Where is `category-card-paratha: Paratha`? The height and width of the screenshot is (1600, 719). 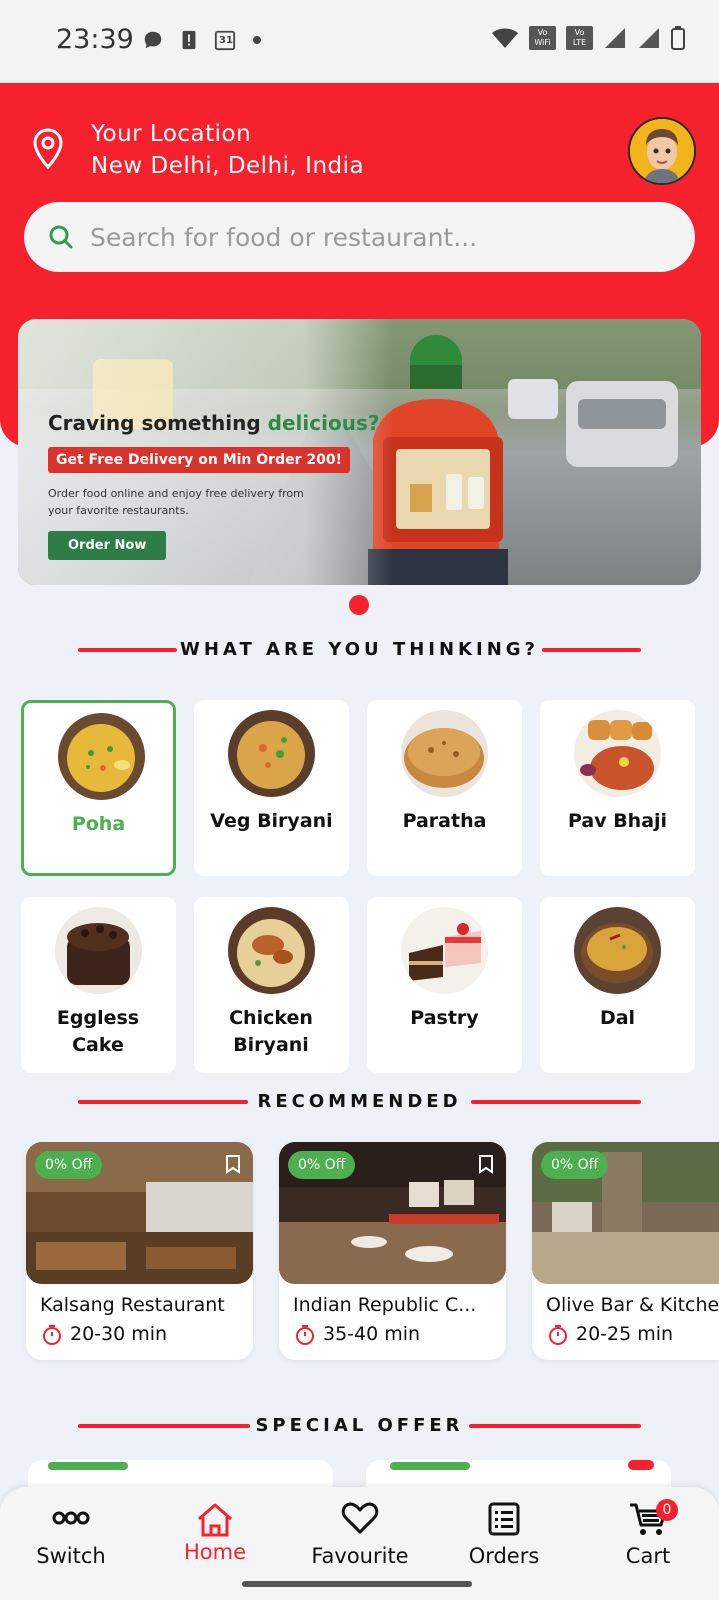
category-card-paratha: Paratha is located at coordinates (444, 788).